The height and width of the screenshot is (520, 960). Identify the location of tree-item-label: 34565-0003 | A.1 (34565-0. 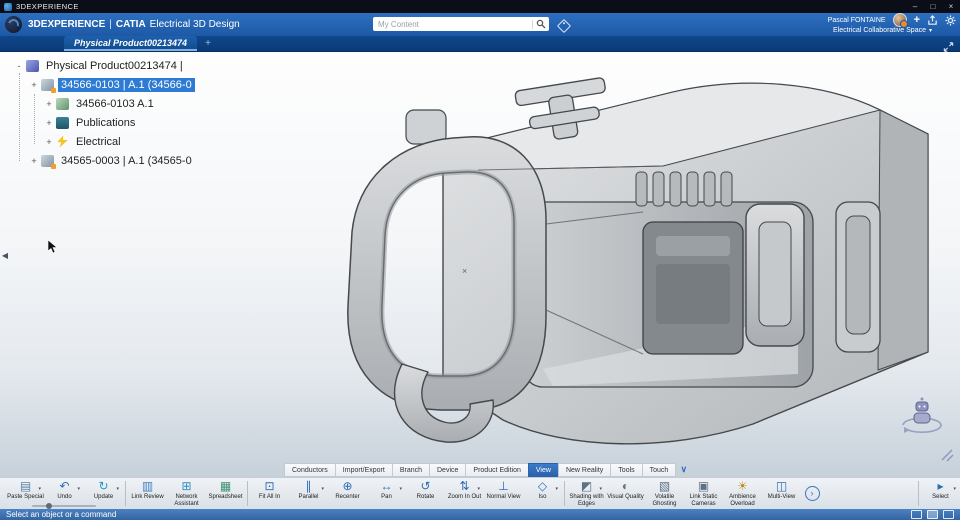
(126, 161).